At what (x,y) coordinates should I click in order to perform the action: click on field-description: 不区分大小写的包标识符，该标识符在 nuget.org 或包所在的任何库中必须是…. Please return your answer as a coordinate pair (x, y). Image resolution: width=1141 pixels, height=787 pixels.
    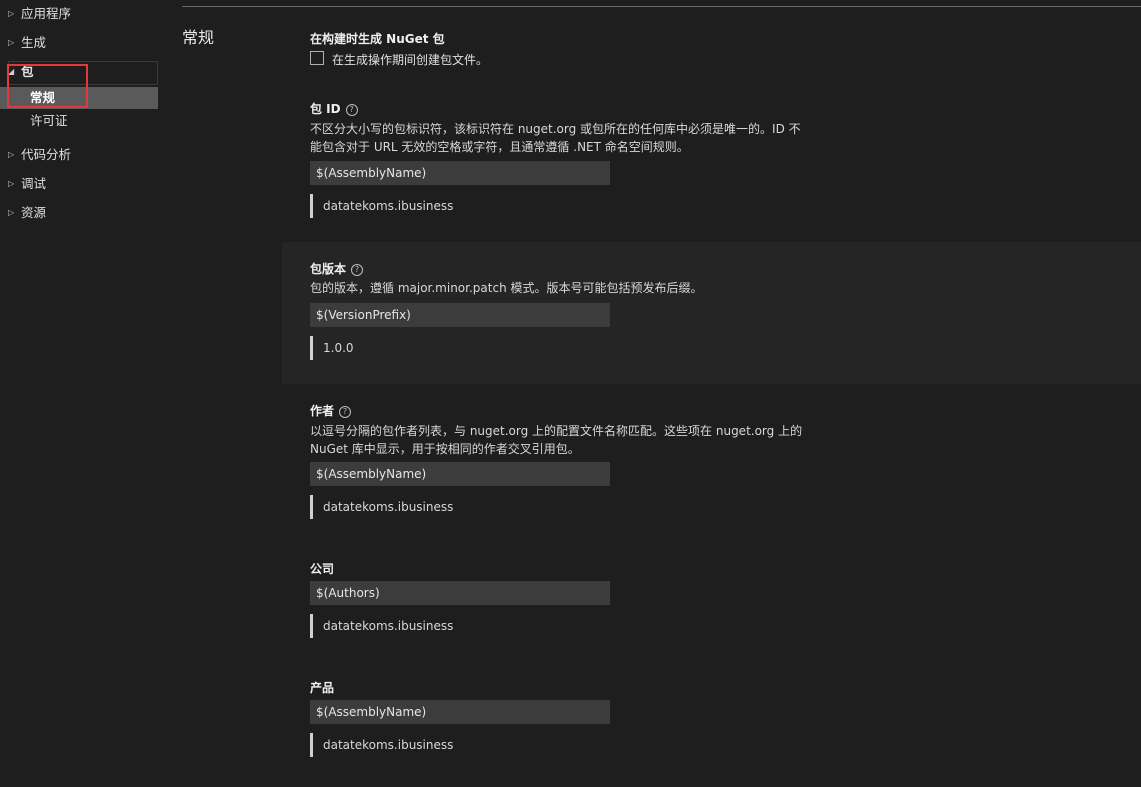
    Looking at the image, I should click on (560, 138).